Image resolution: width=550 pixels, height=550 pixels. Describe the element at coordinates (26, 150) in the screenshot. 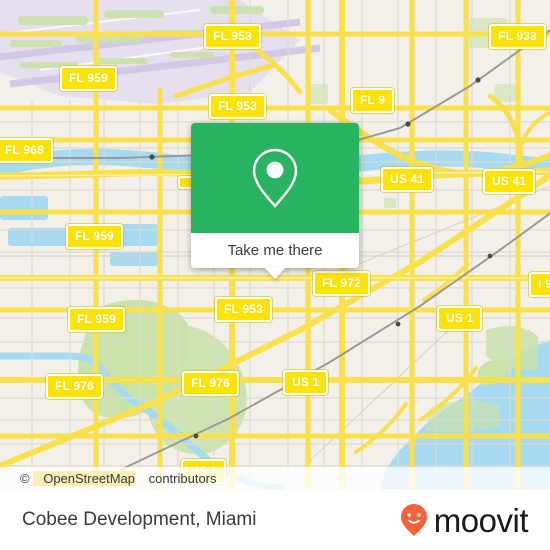

I see `road-shield: FL 968` at that location.